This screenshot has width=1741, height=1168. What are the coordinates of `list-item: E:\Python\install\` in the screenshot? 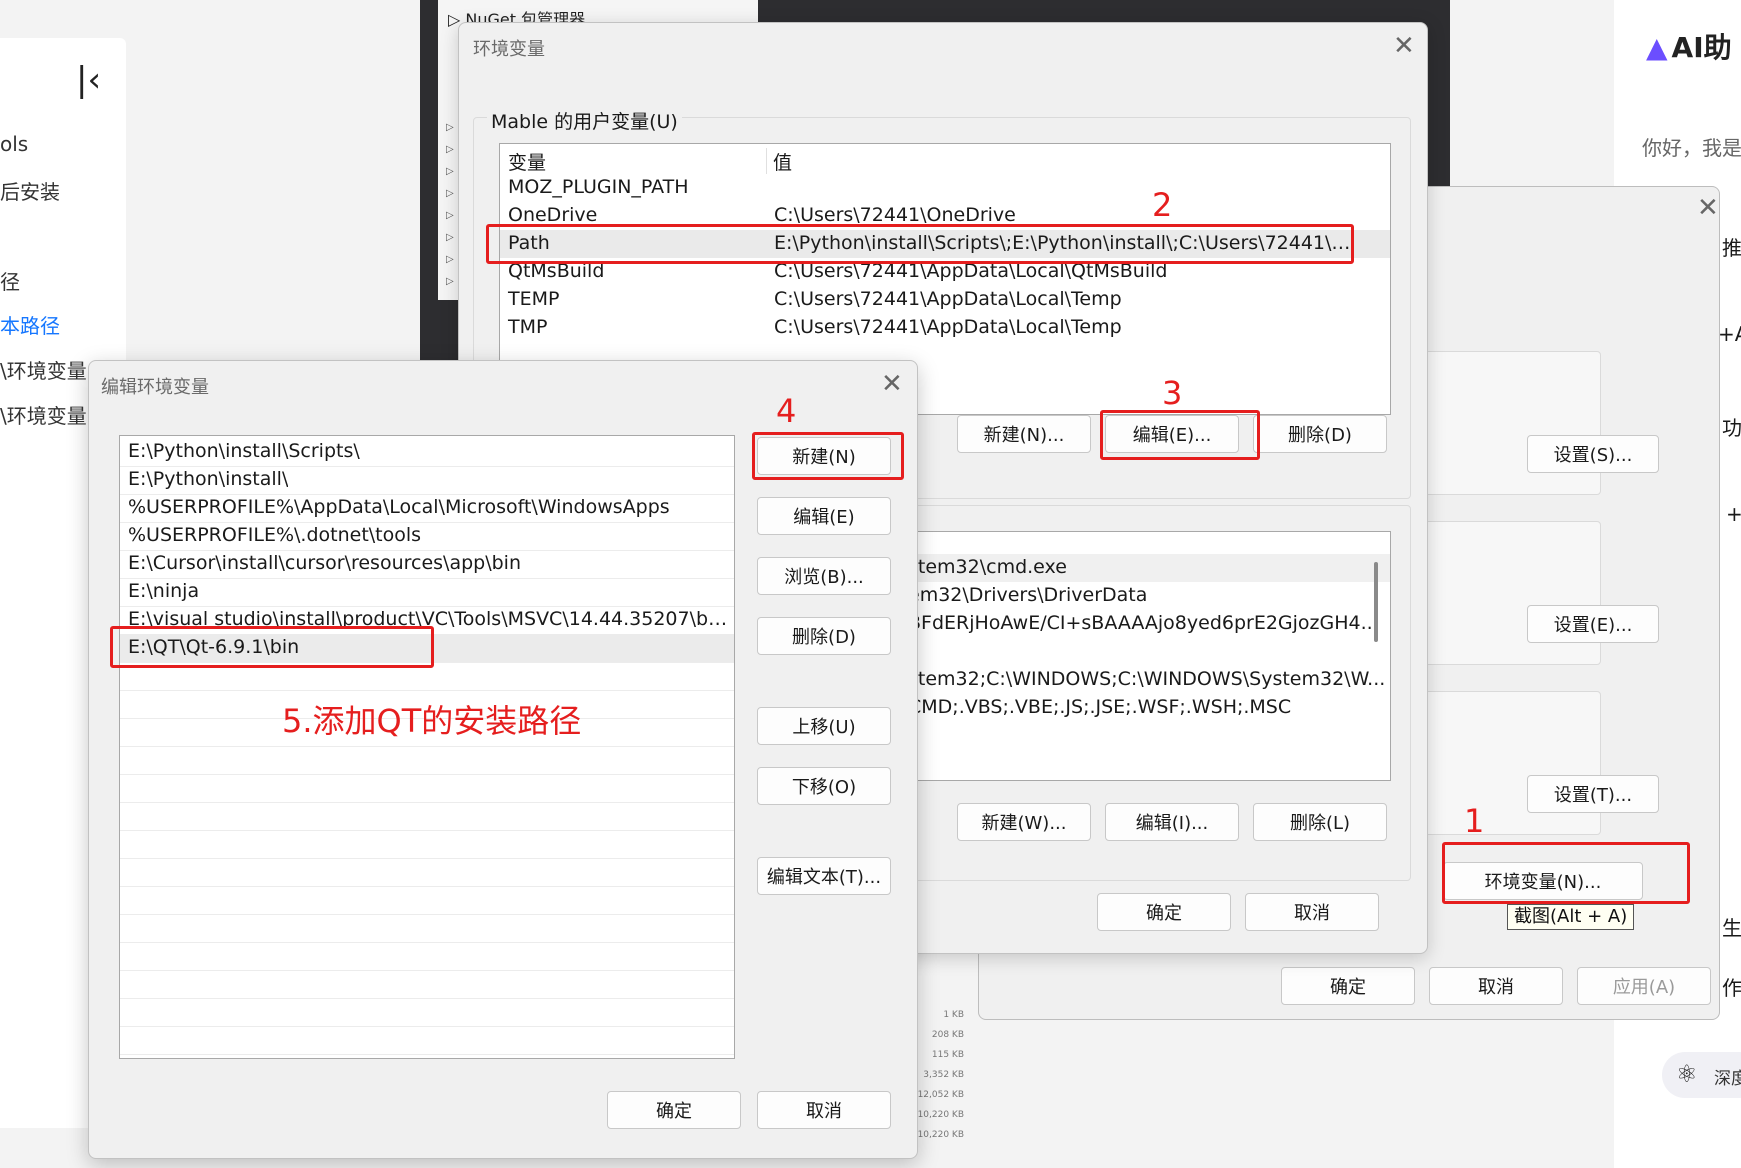 It's located at (427, 480).